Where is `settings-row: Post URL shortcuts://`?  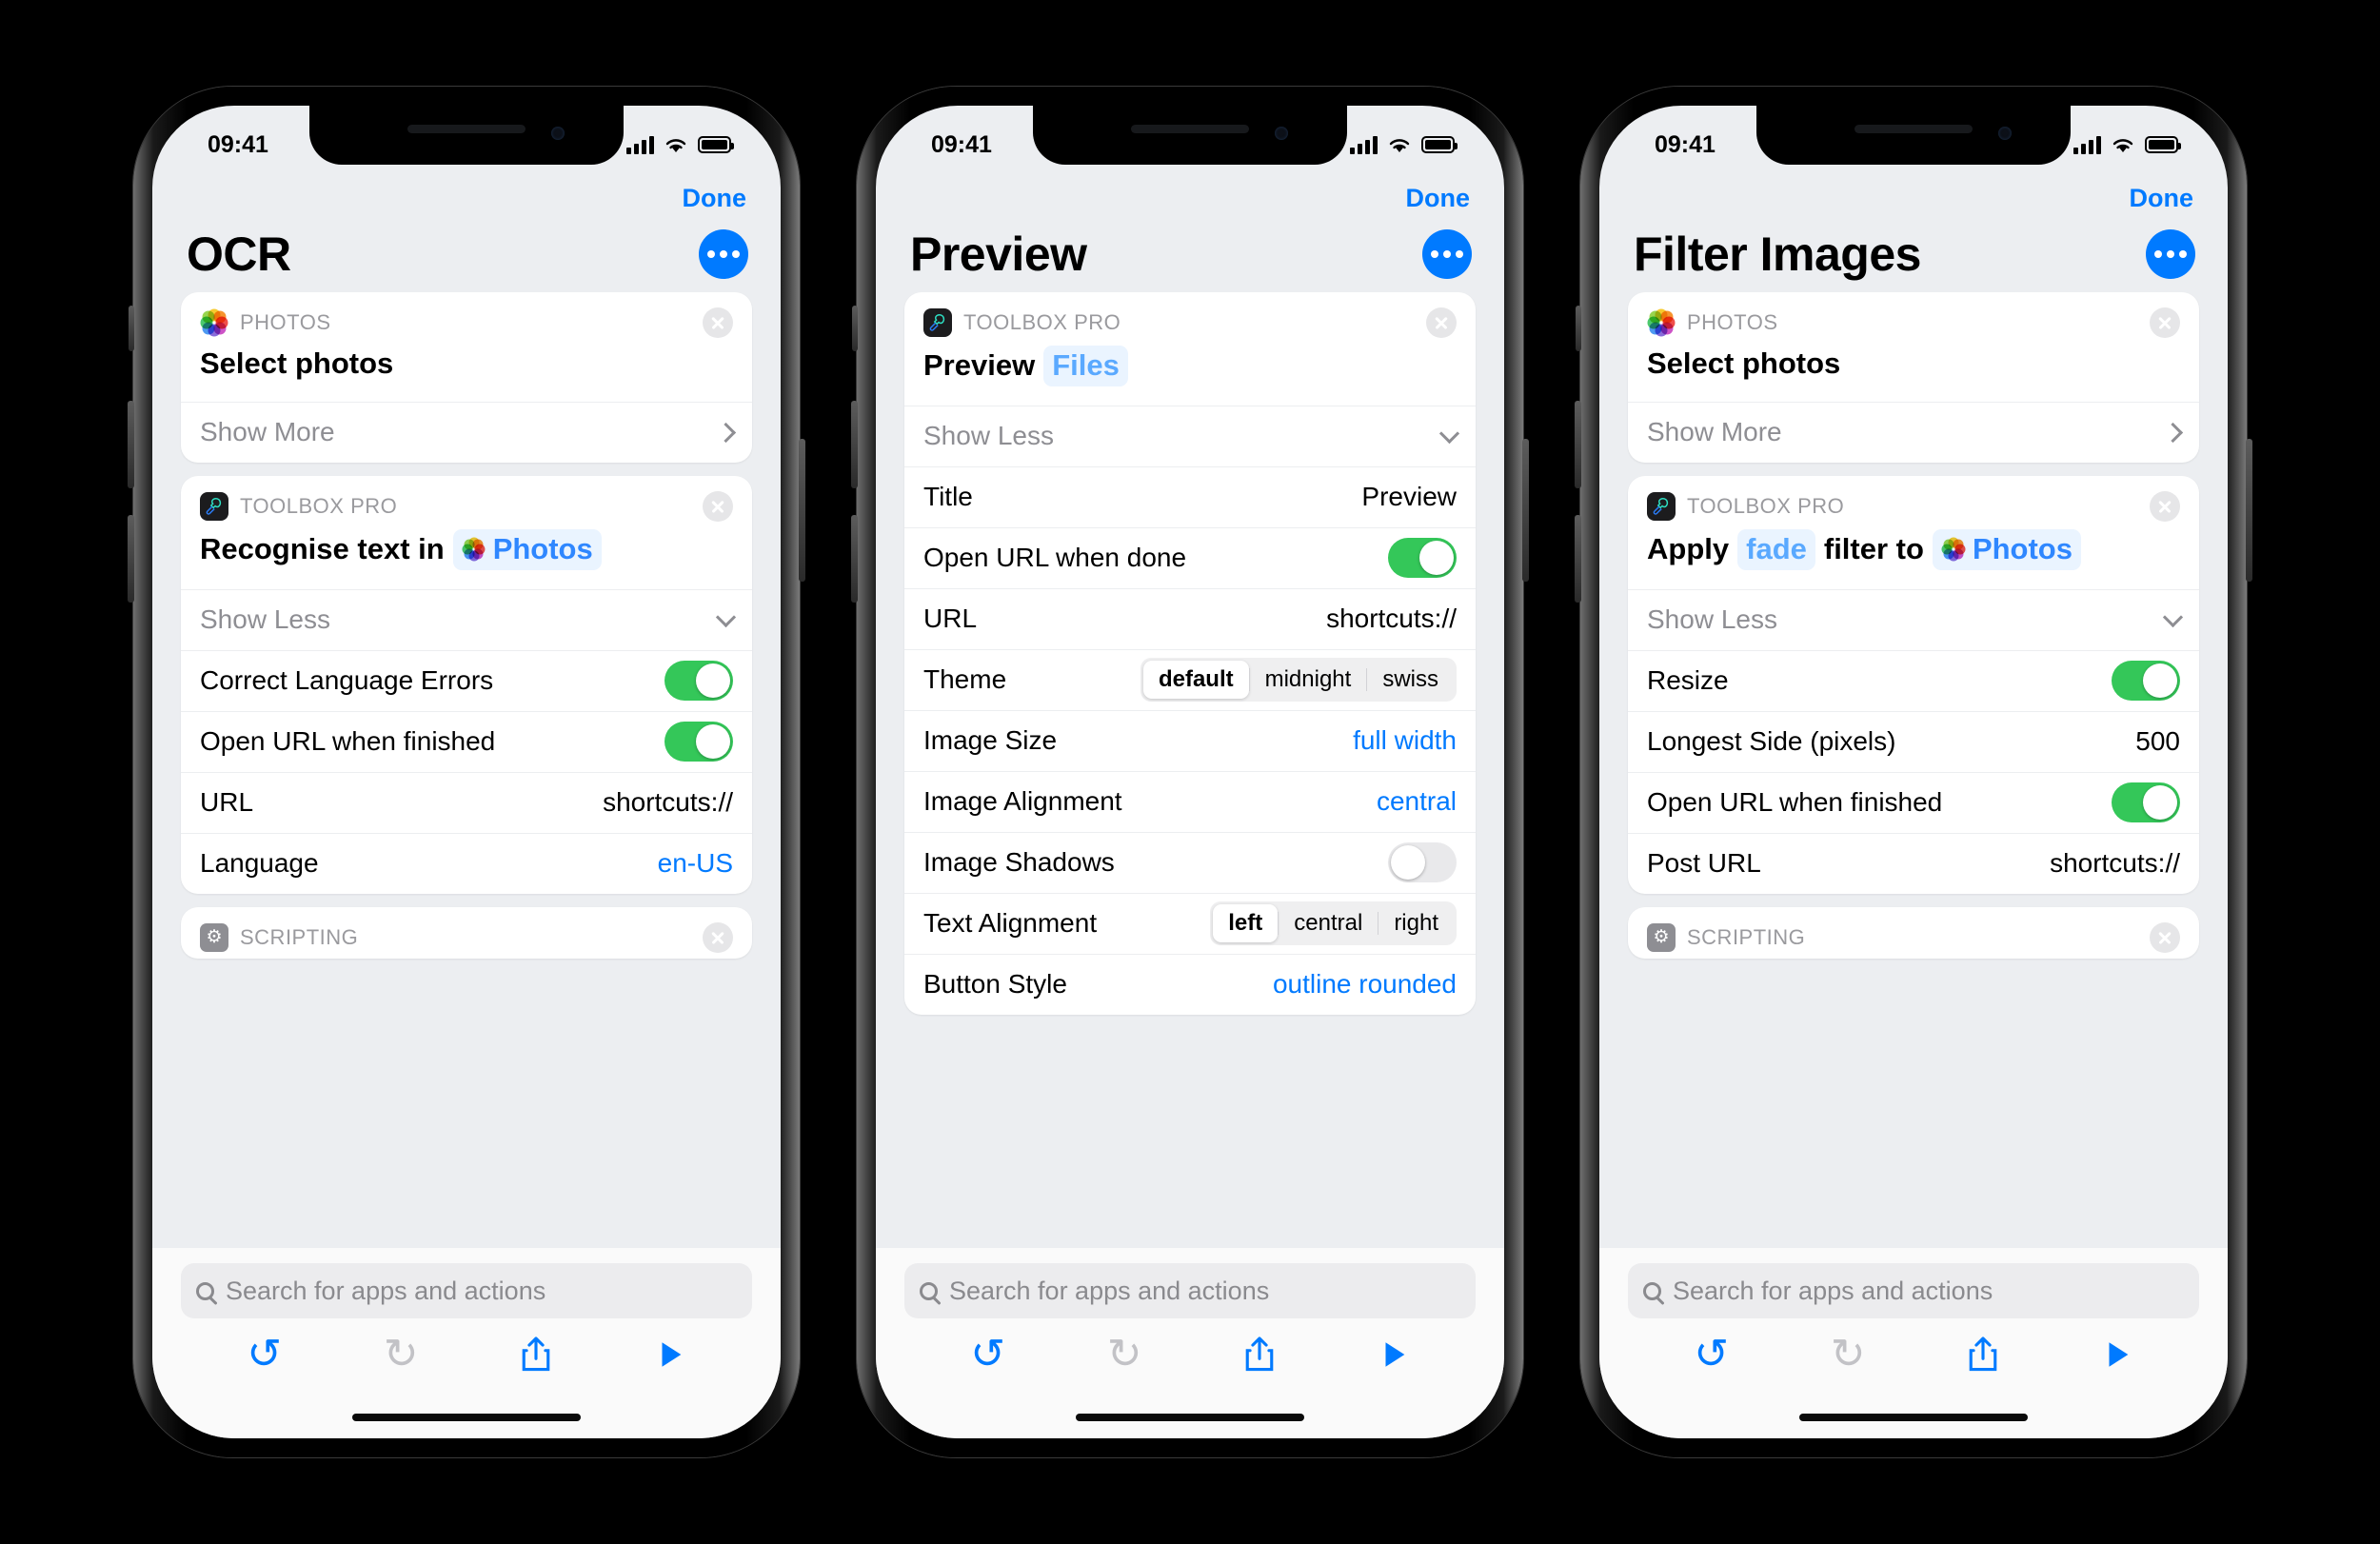 settings-row: Post URL shortcuts:// is located at coordinates (1913, 863).